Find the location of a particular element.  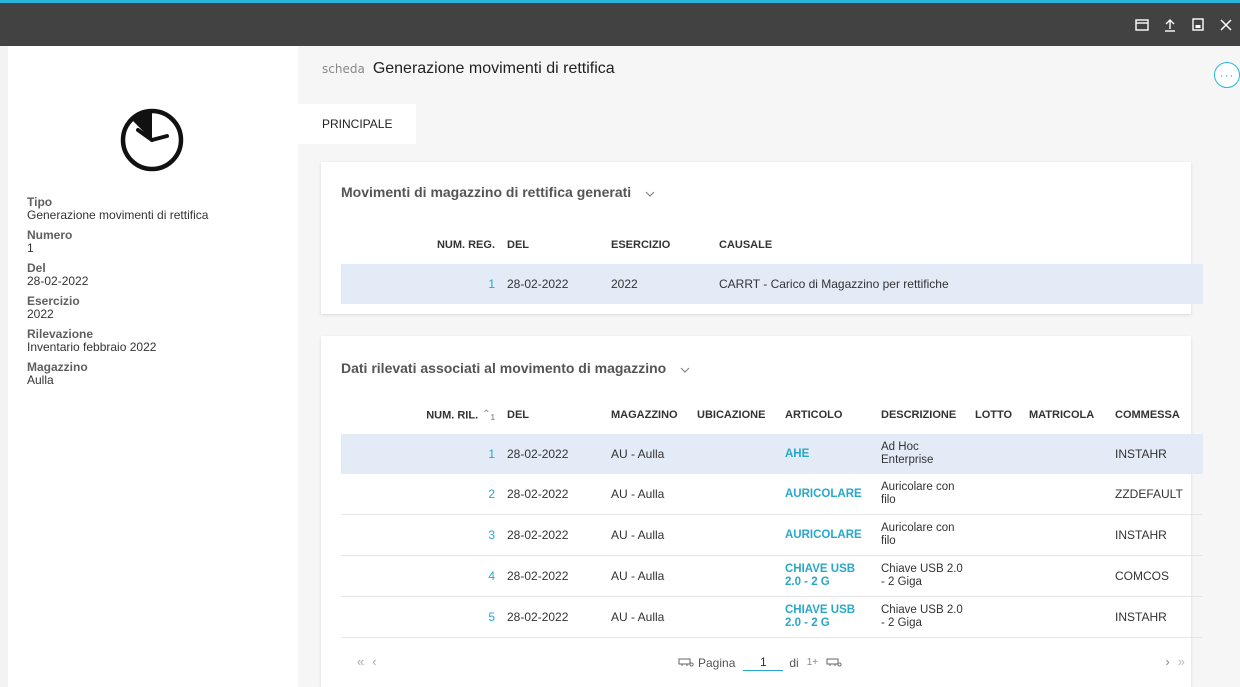

cell-commessa: ZZDEFAULT is located at coordinates (1156, 494).